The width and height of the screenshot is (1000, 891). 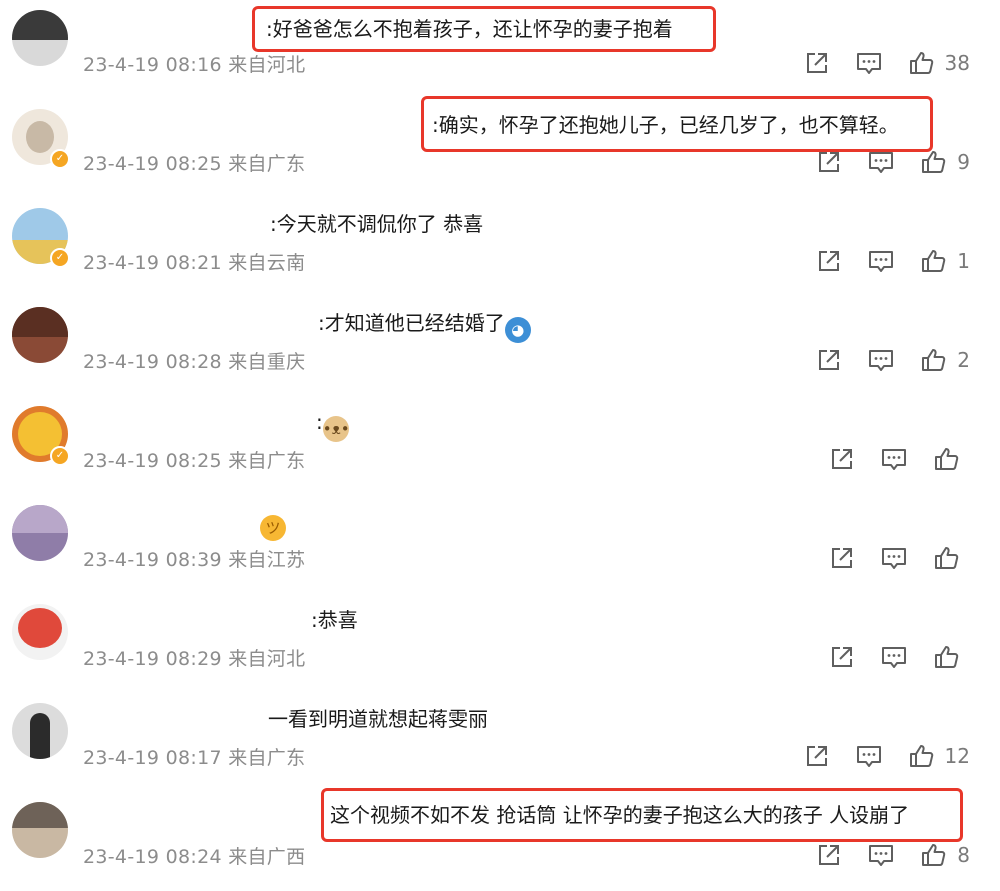 I want to click on comment-text: :•ᴥ•, so click(x=333, y=425).